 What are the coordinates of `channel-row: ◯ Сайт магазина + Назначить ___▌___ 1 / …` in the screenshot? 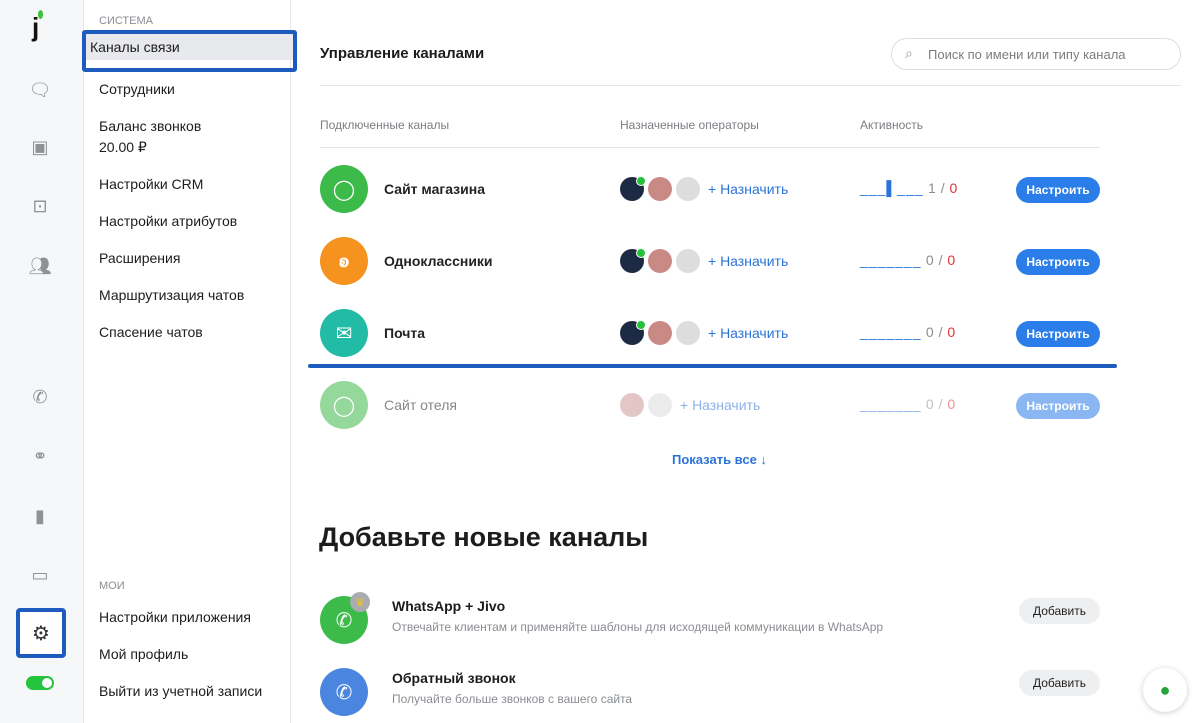 It's located at (710, 195).